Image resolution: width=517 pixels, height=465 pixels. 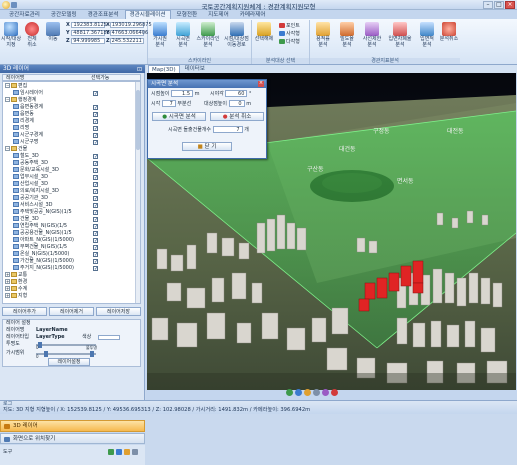 I want to click on run-analysis-button: ● 시곡면 분석, so click(x=179, y=116).